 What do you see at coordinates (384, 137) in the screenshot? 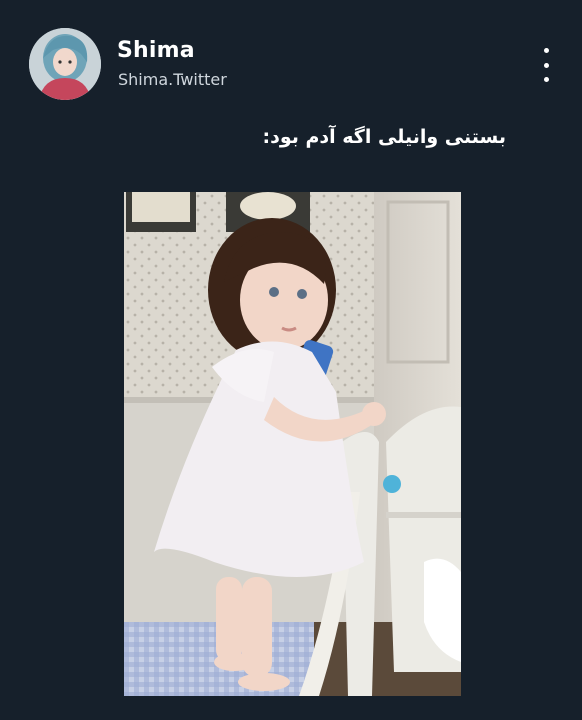
I see `tweet-text: بستنی وانیلی اگه آدم بود:` at bounding box center [384, 137].